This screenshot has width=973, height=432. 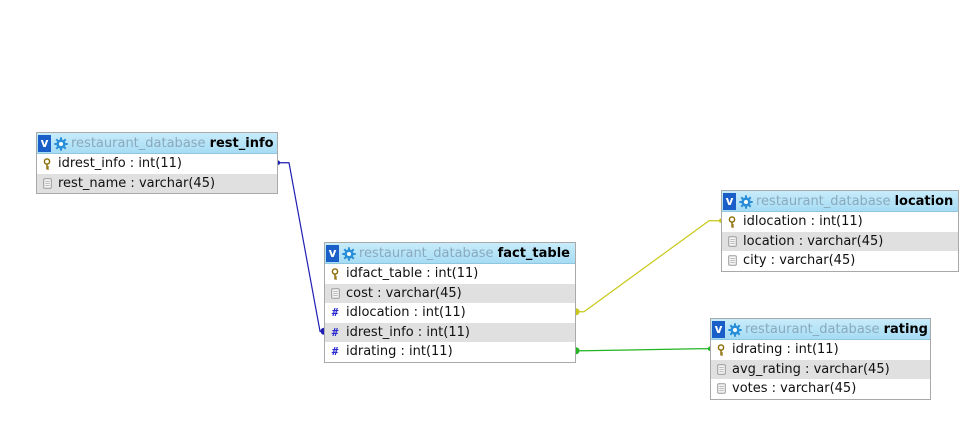 I want to click on field-row: cost : varchar(45), so click(x=450, y=293).